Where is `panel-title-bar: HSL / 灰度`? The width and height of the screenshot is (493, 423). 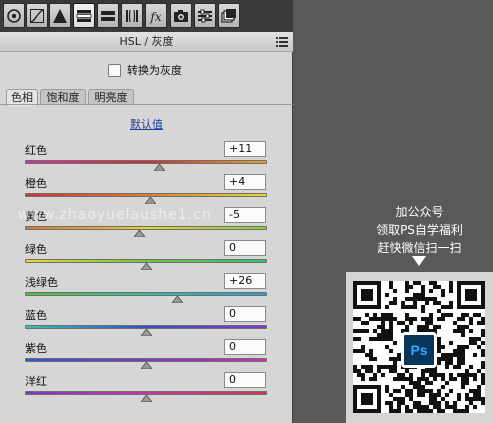 panel-title-bar: HSL / 灰度 is located at coordinates (146, 42).